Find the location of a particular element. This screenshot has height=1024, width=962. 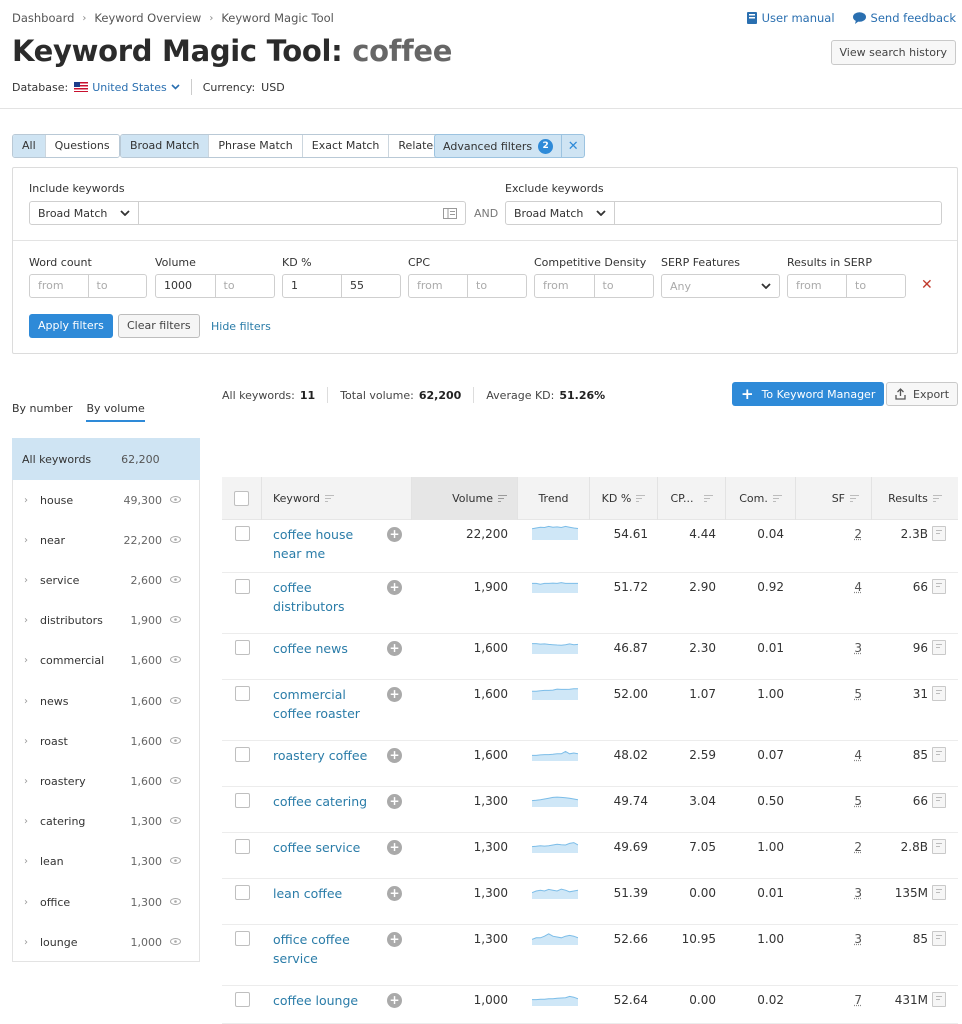

volume-to-input: to is located at coordinates (245, 286).